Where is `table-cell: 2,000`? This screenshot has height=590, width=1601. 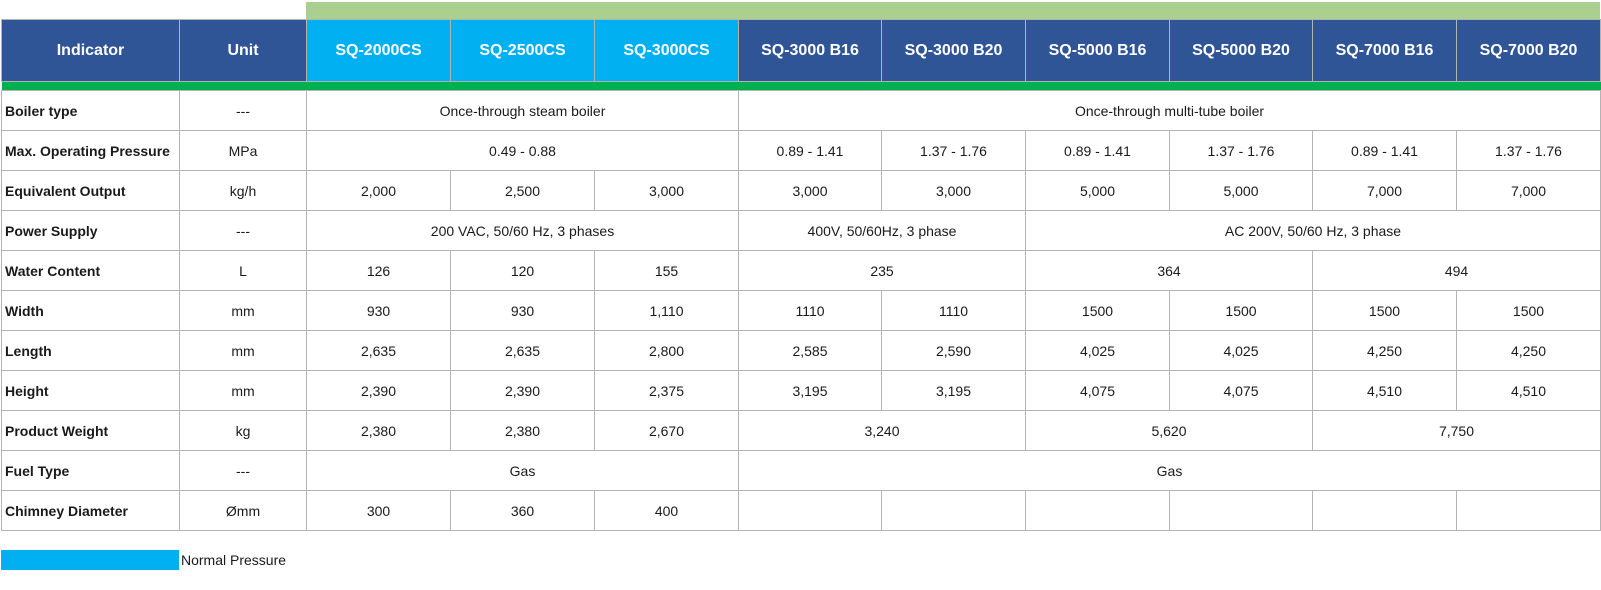 table-cell: 2,000 is located at coordinates (378, 190).